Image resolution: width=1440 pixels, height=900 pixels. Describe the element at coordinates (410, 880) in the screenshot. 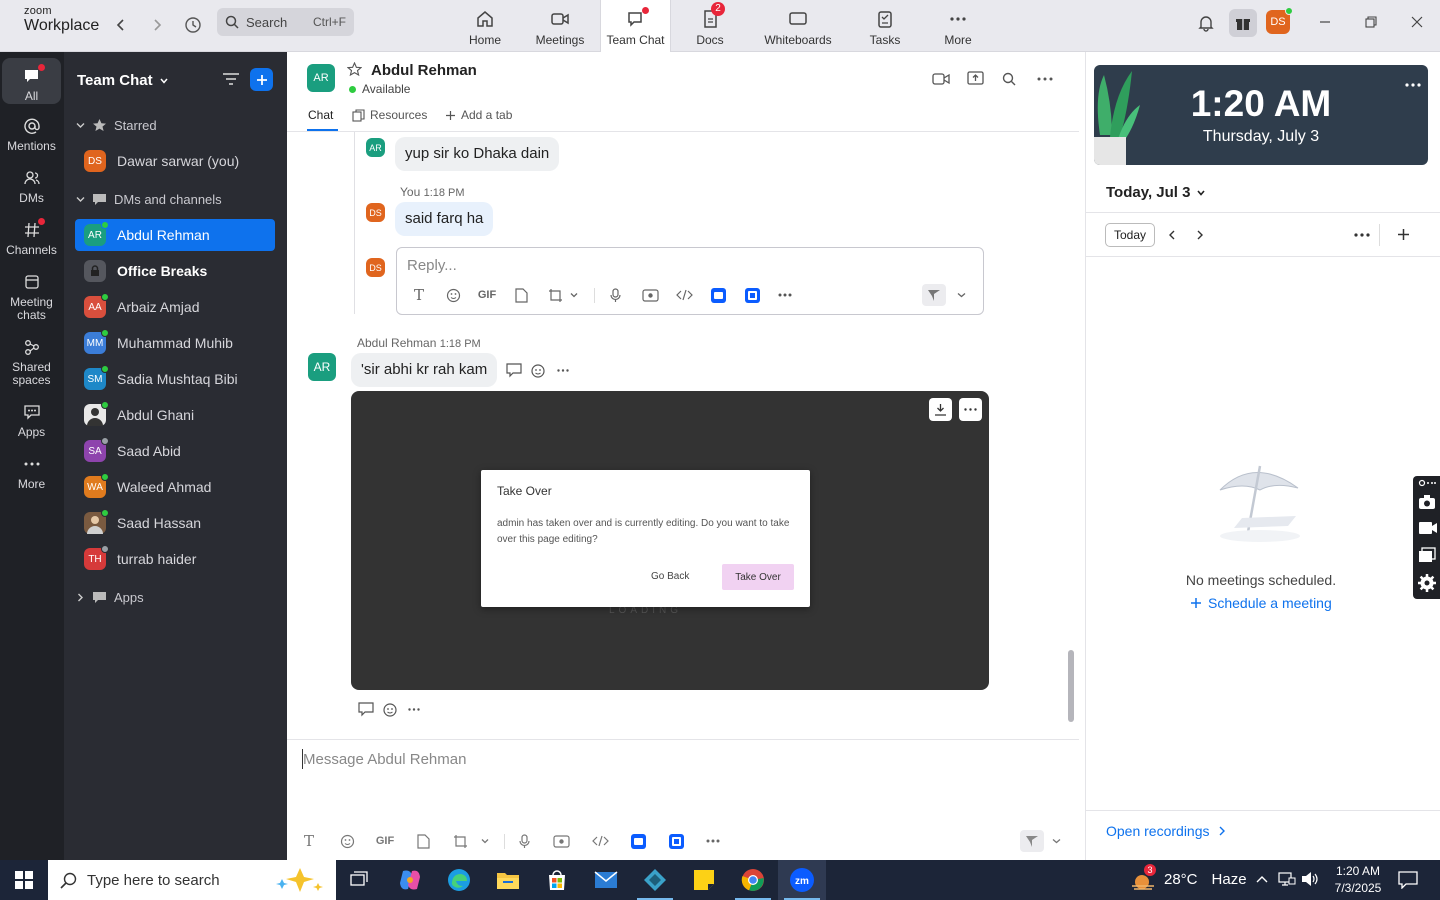

I see `copilot-icon` at that location.